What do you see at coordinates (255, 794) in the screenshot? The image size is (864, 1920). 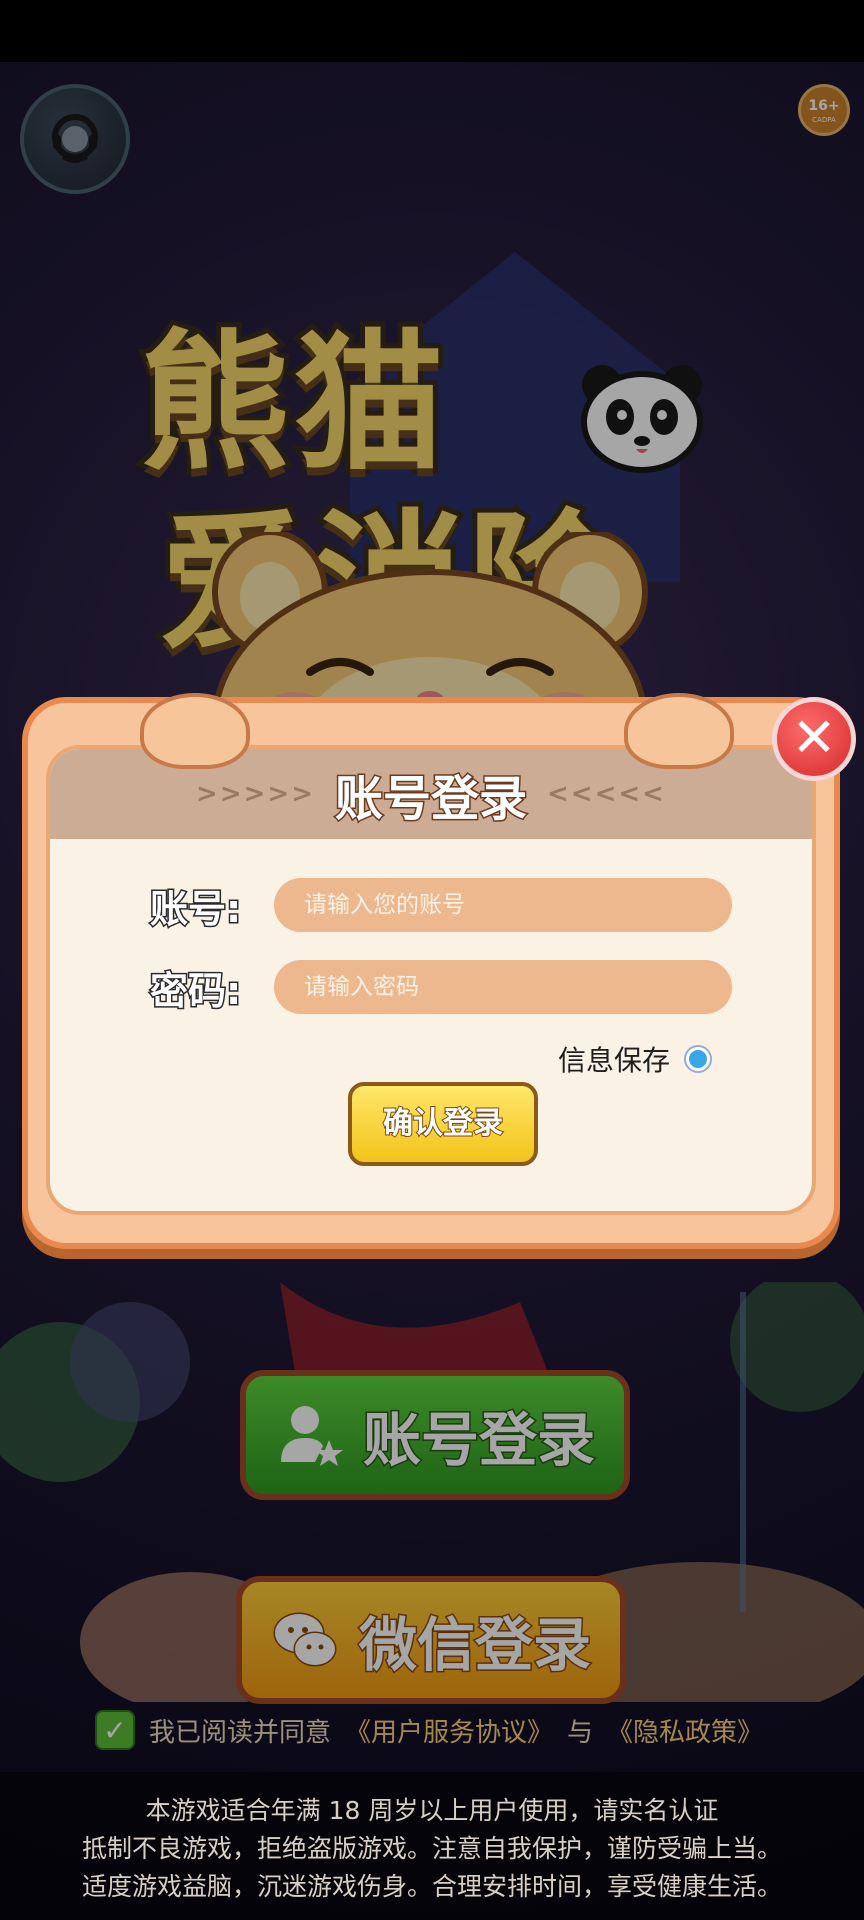 I see `header-arrows-left: >>>>>` at bounding box center [255, 794].